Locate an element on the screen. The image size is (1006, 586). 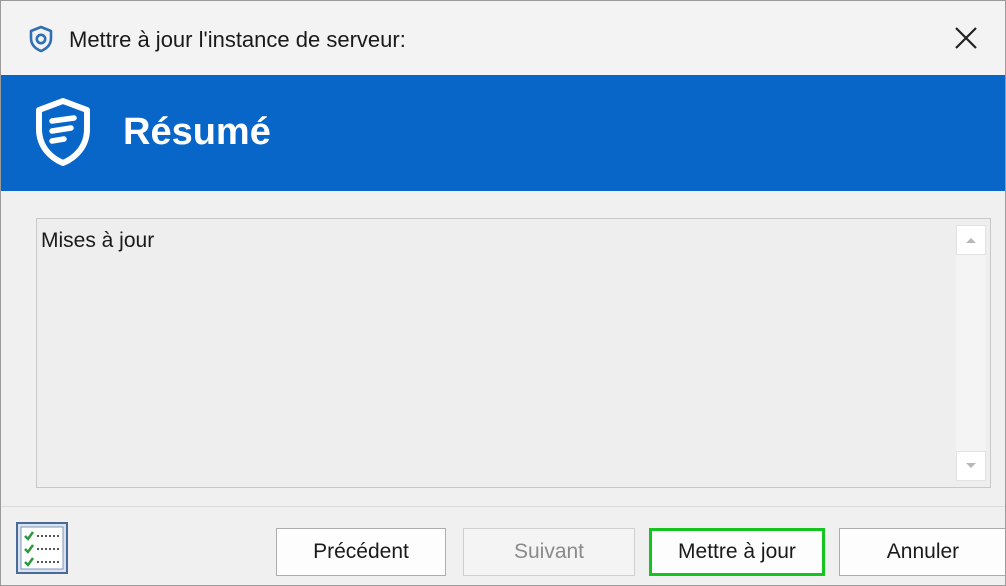
log-button is located at coordinates (42, 548).